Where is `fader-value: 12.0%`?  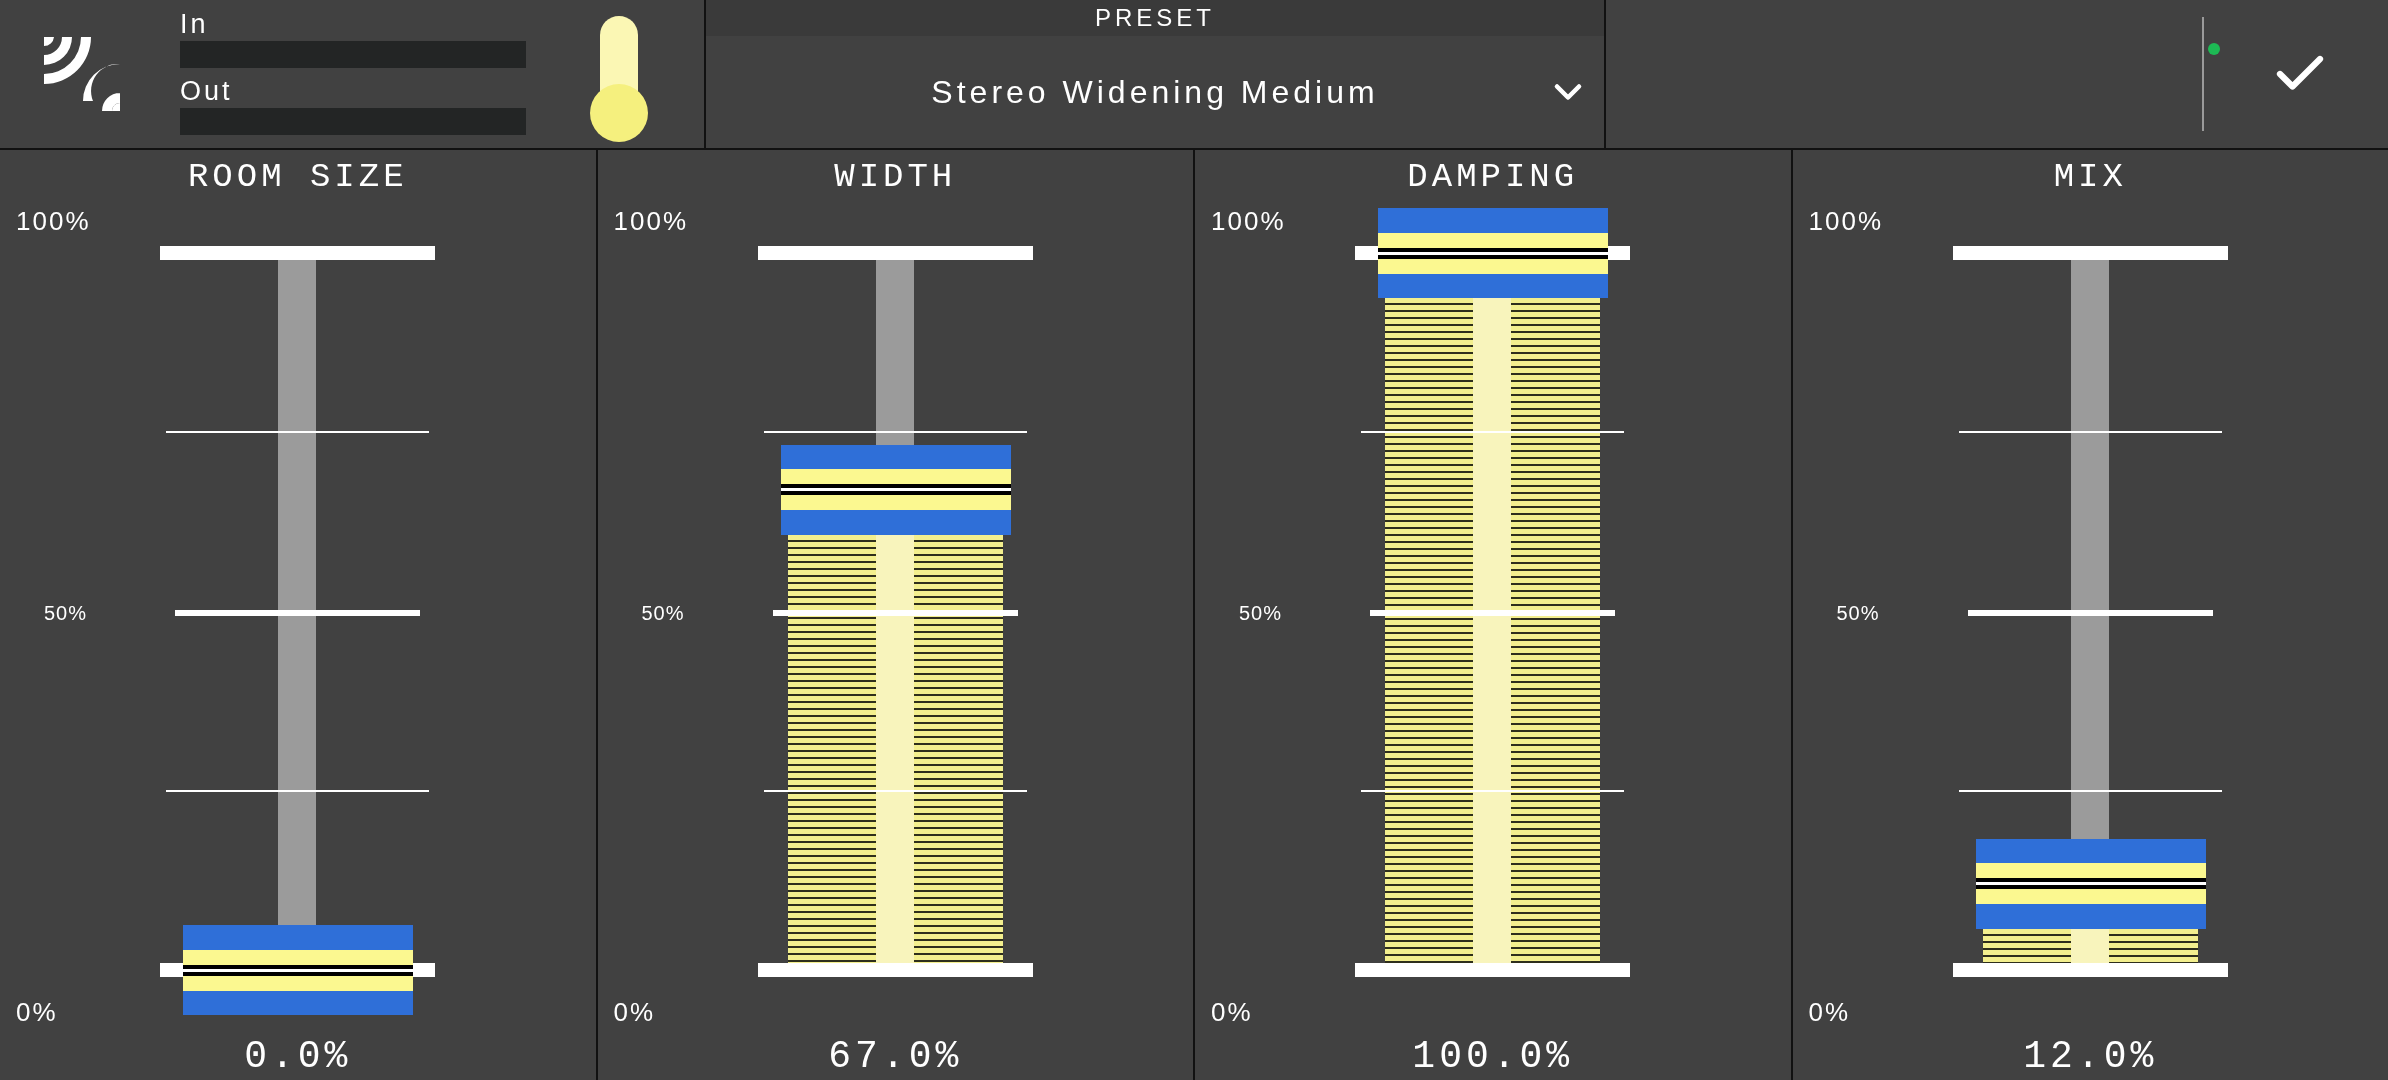 fader-value: 12.0% is located at coordinates (2090, 1057).